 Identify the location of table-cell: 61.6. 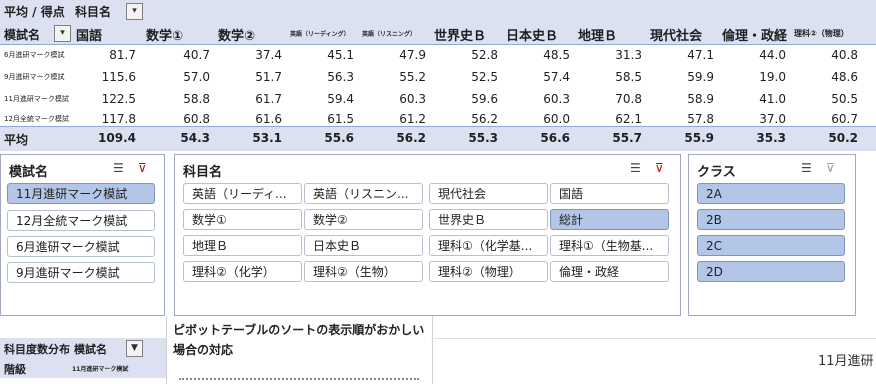
(268, 119).